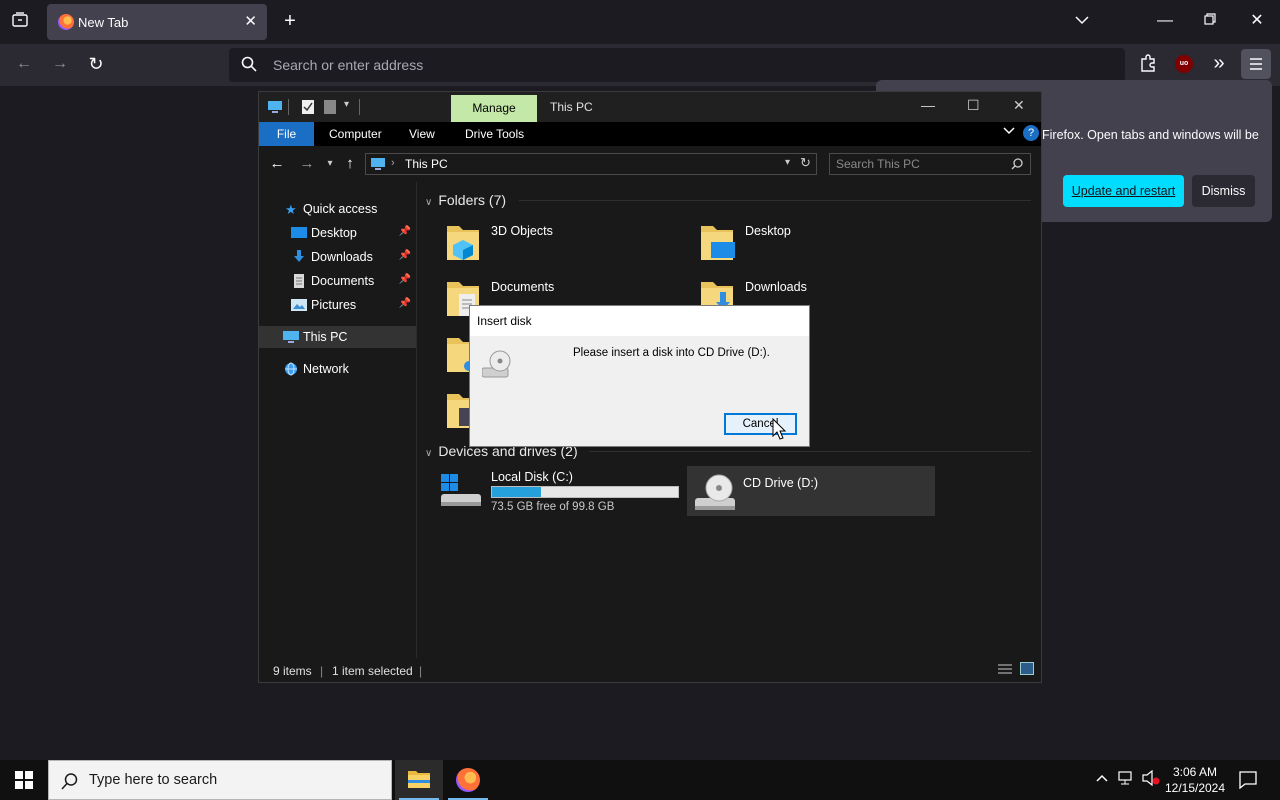  Describe the element at coordinates (1165, 21) in the screenshot. I see `minimize-icon: —` at that location.